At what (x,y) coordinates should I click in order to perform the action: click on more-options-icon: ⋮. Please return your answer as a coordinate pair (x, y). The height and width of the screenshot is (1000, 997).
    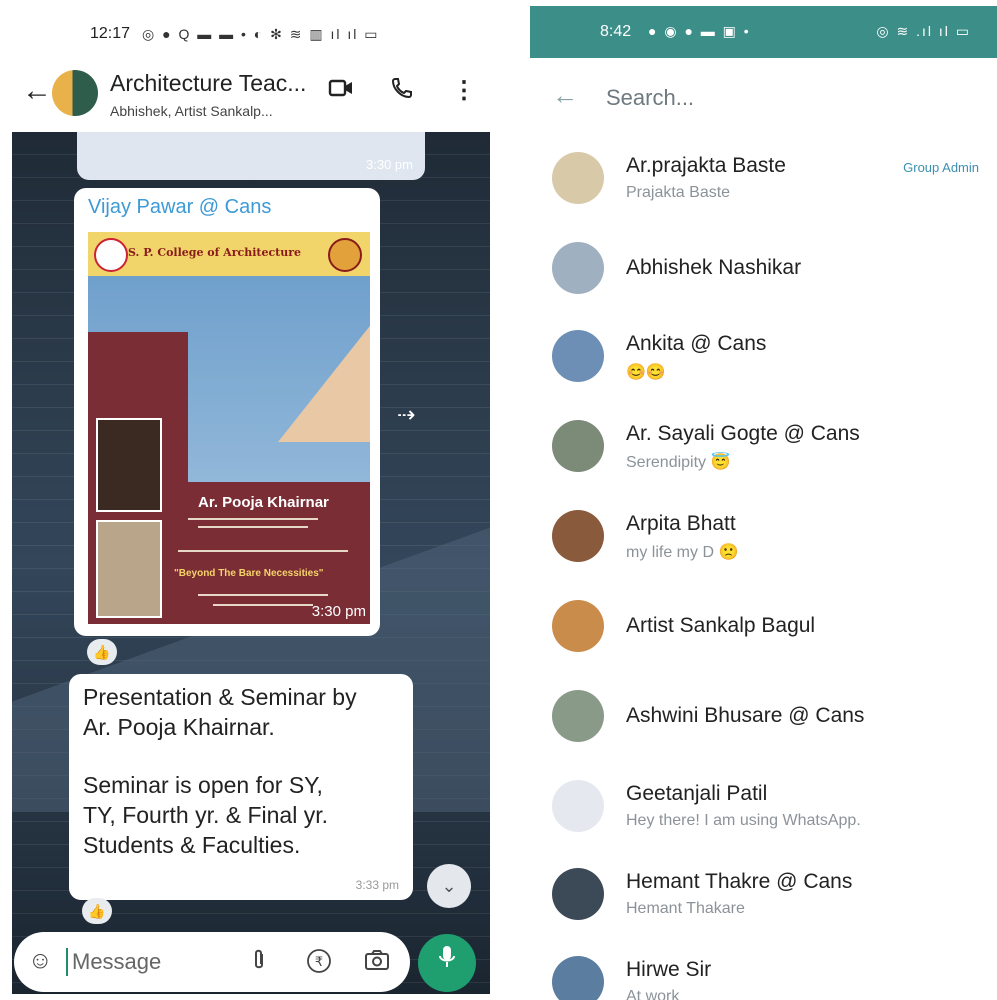
    Looking at the image, I should click on (464, 90).